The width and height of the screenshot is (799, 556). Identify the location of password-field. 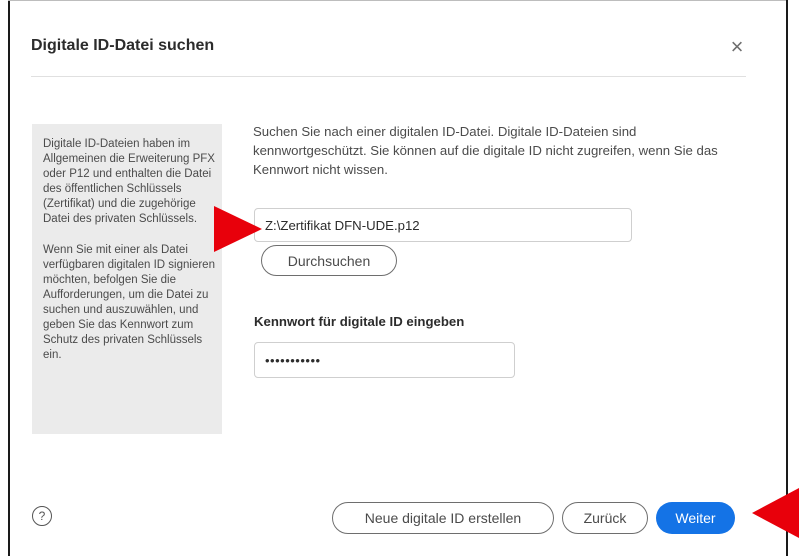
(384, 360).